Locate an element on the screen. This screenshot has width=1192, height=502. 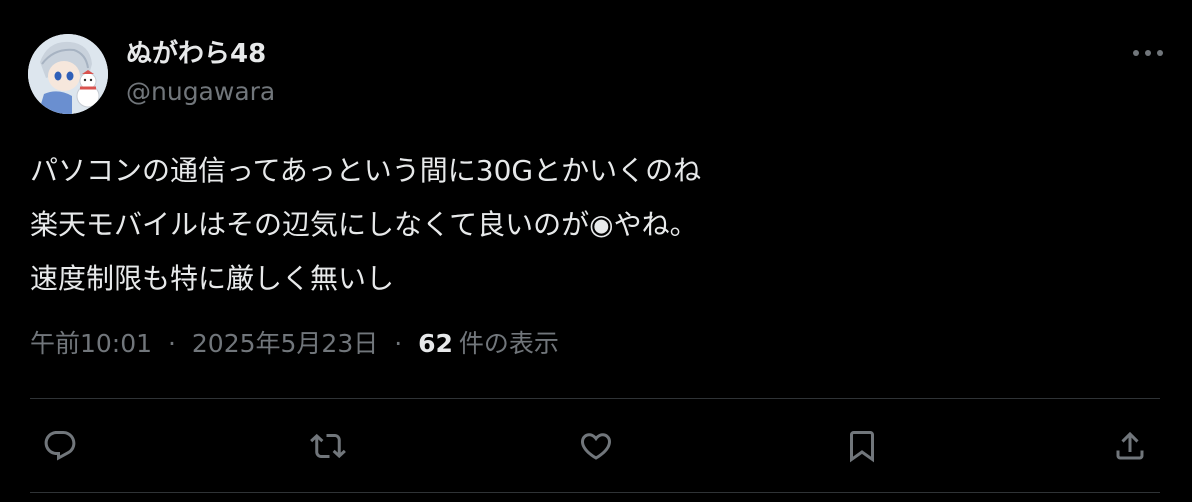
retweet-button is located at coordinates (328, 446).